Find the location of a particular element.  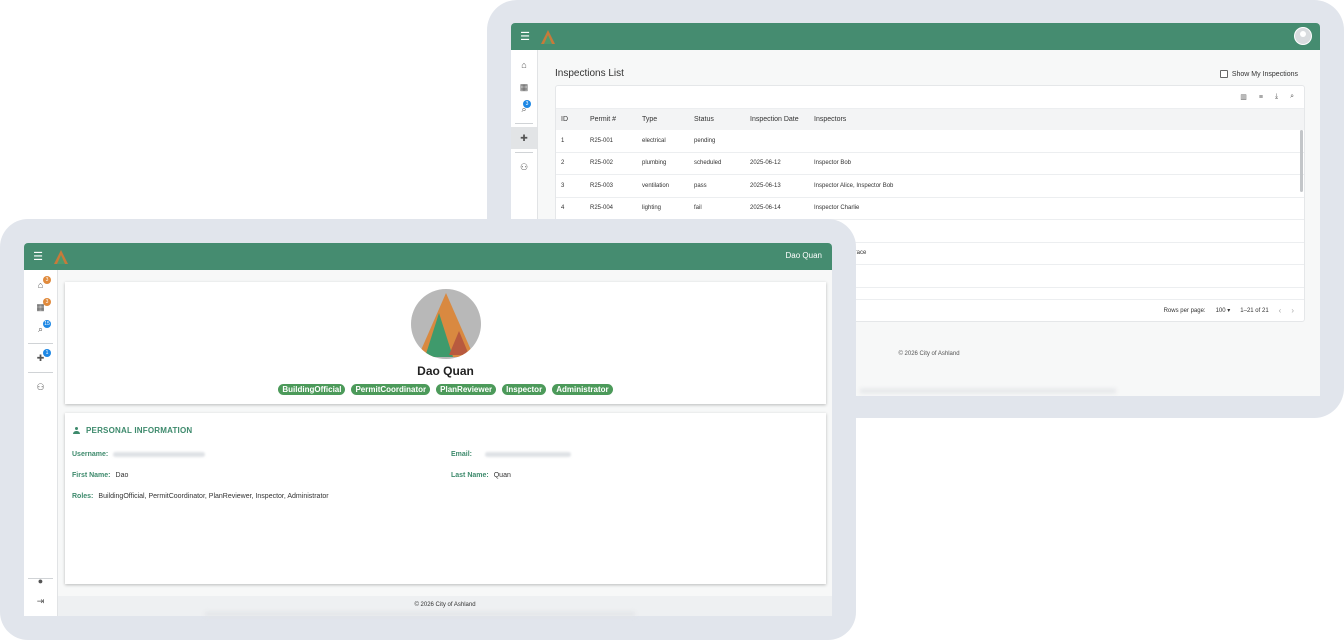

group-icon: ⚇ is located at coordinates (524, 166).